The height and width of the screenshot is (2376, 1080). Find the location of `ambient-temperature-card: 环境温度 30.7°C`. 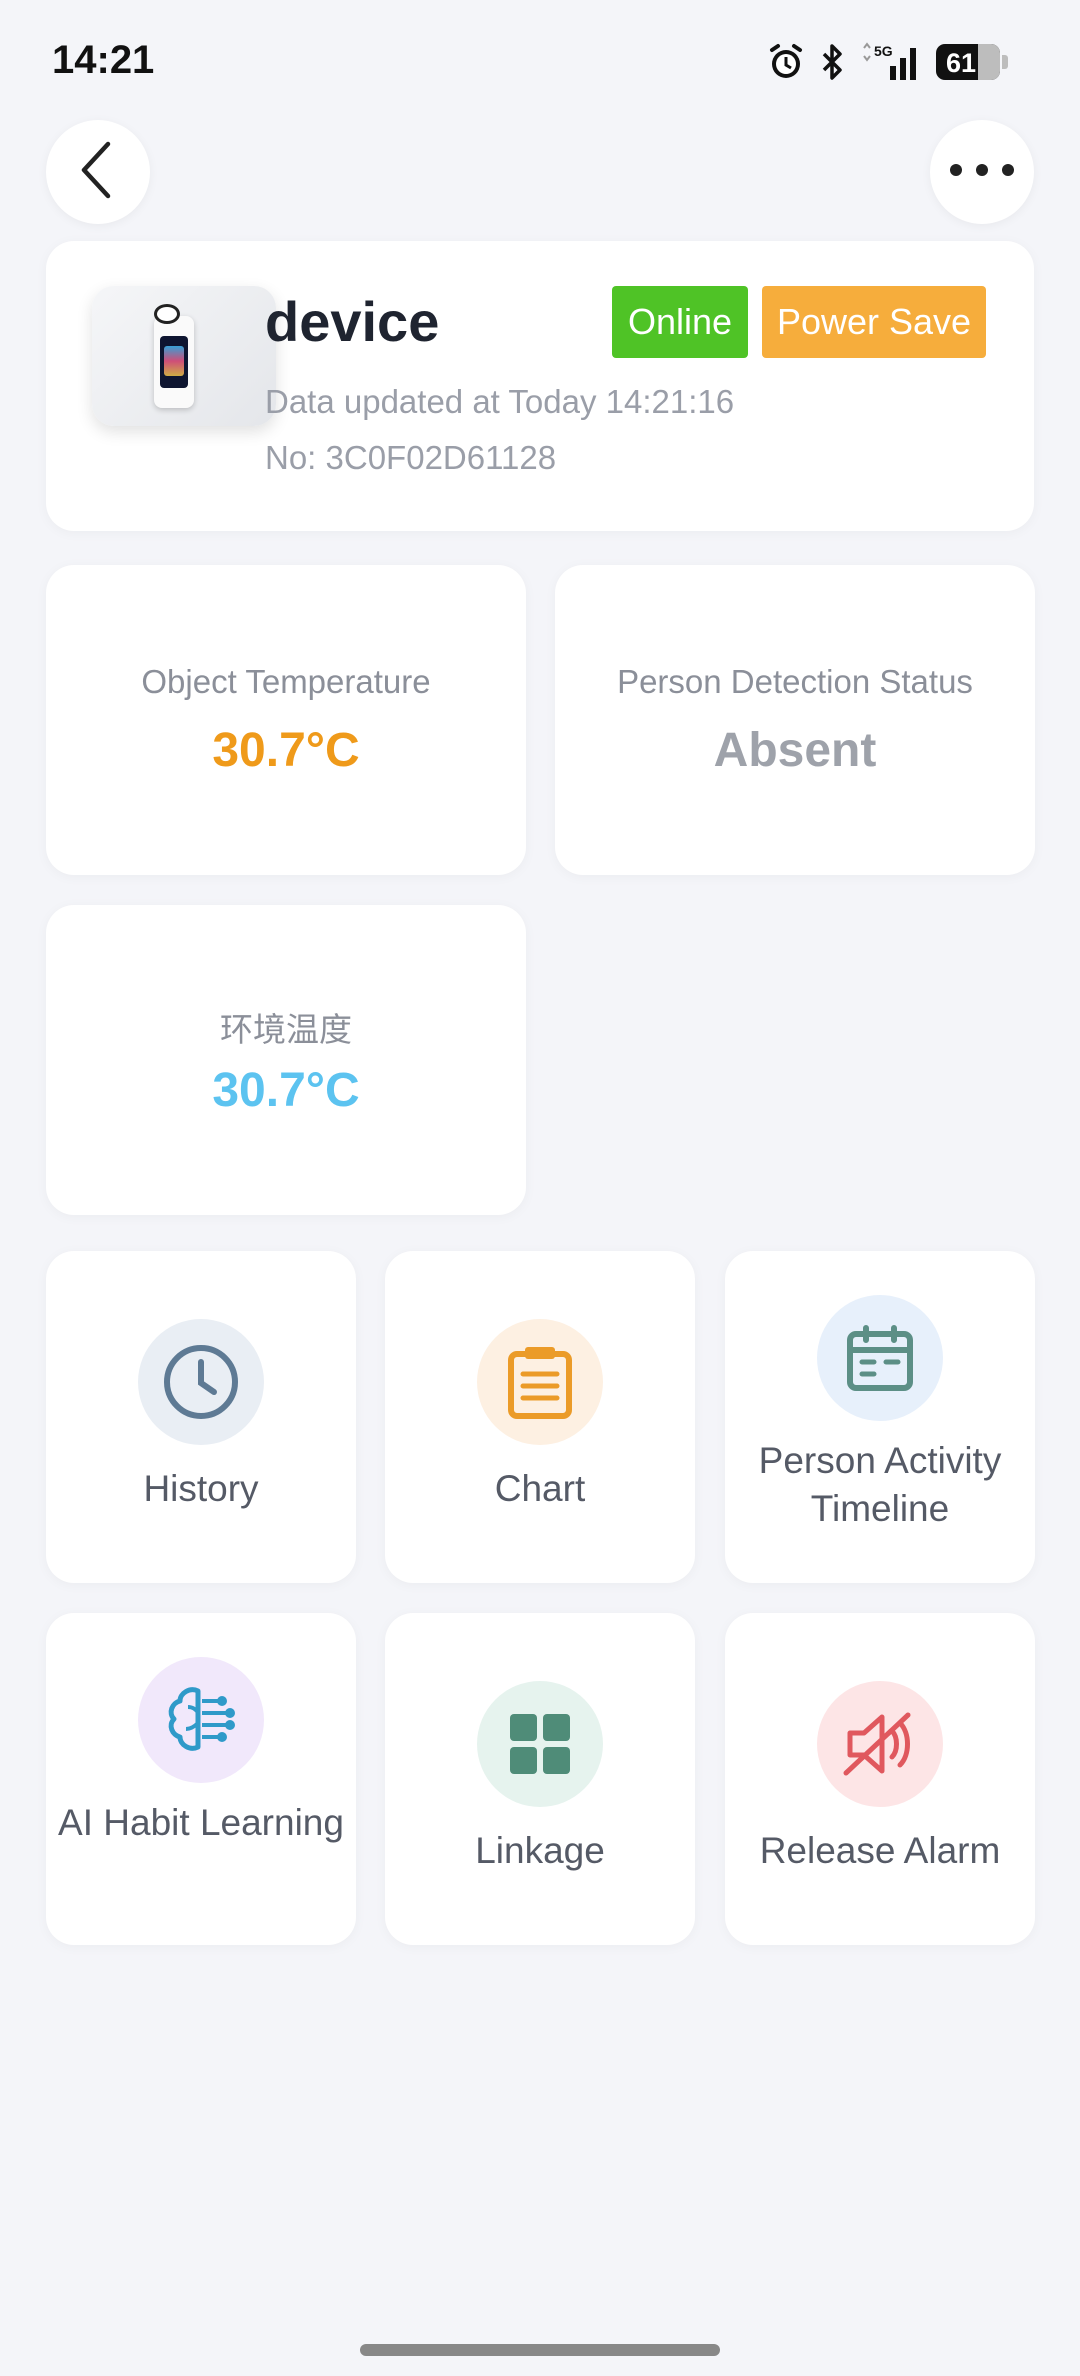

ambient-temperature-card: 环境温度 30.7°C is located at coordinates (286, 1060).